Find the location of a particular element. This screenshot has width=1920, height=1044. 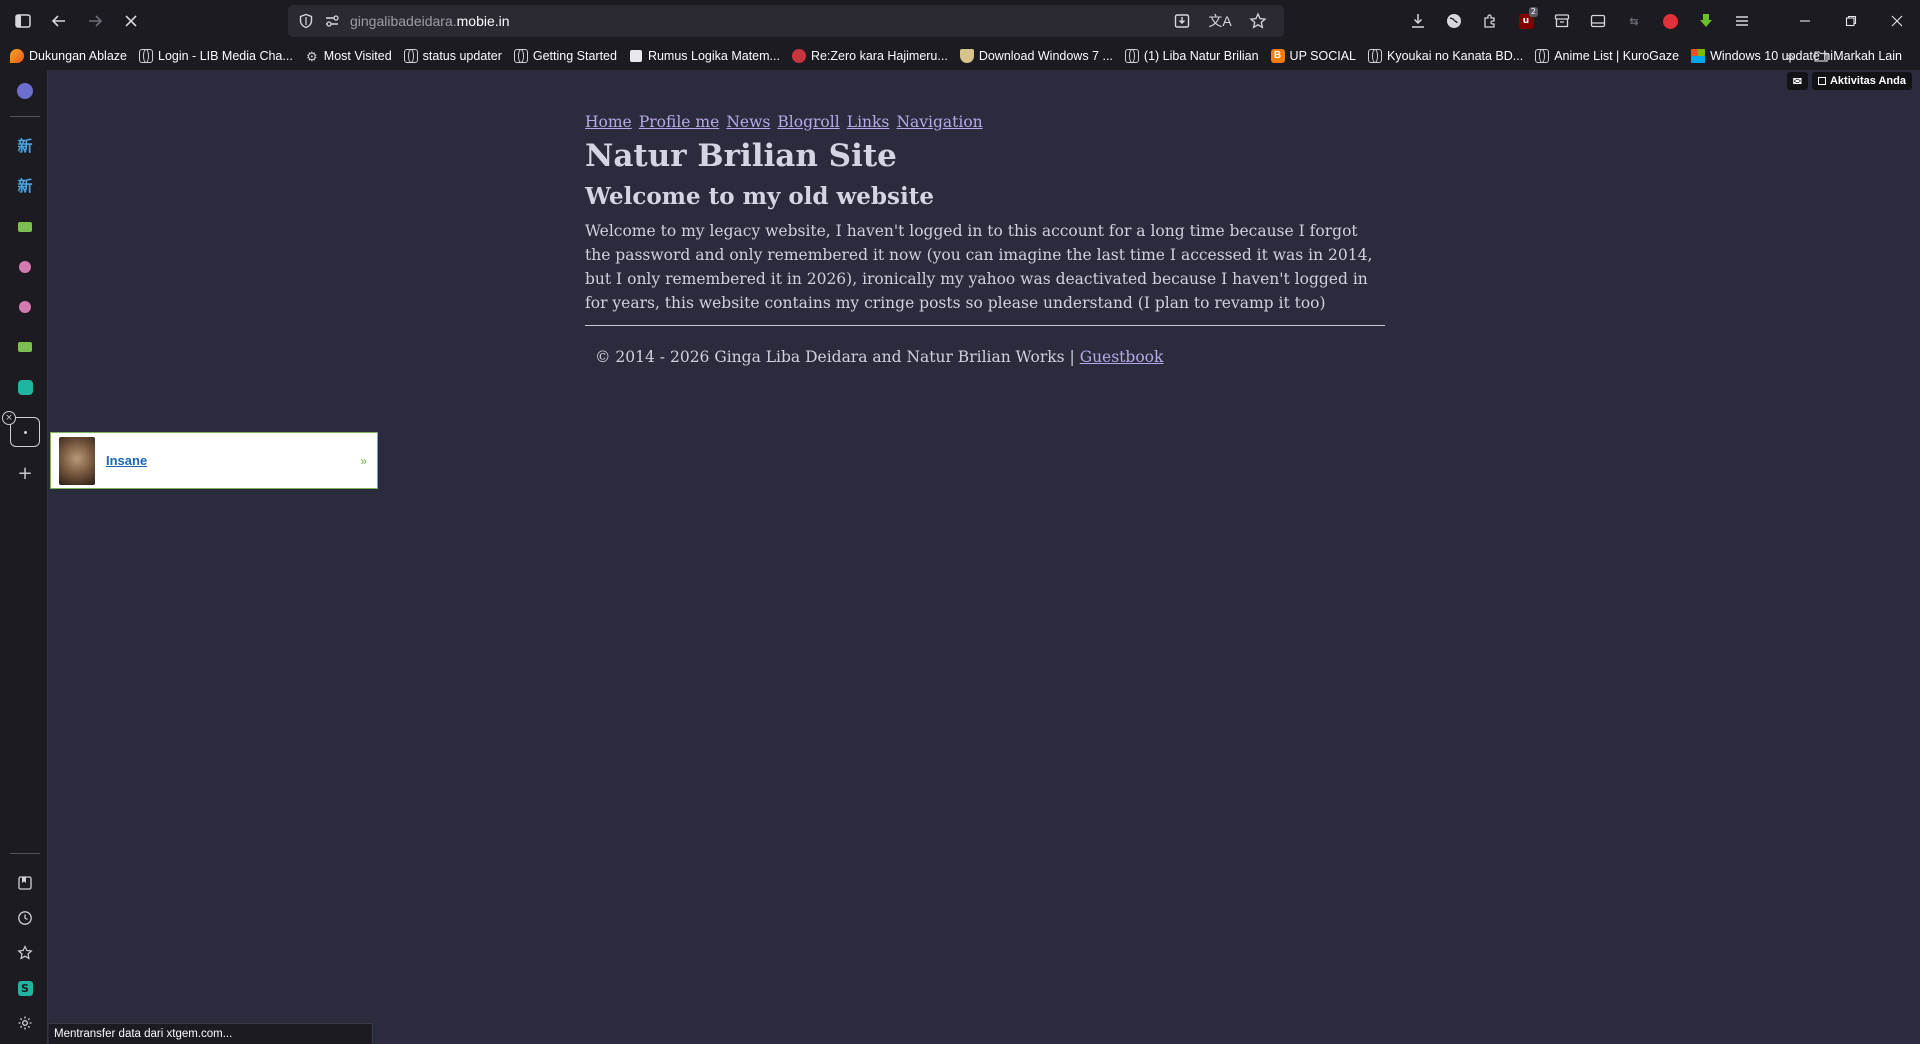

anime-icon is located at coordinates (798, 56).